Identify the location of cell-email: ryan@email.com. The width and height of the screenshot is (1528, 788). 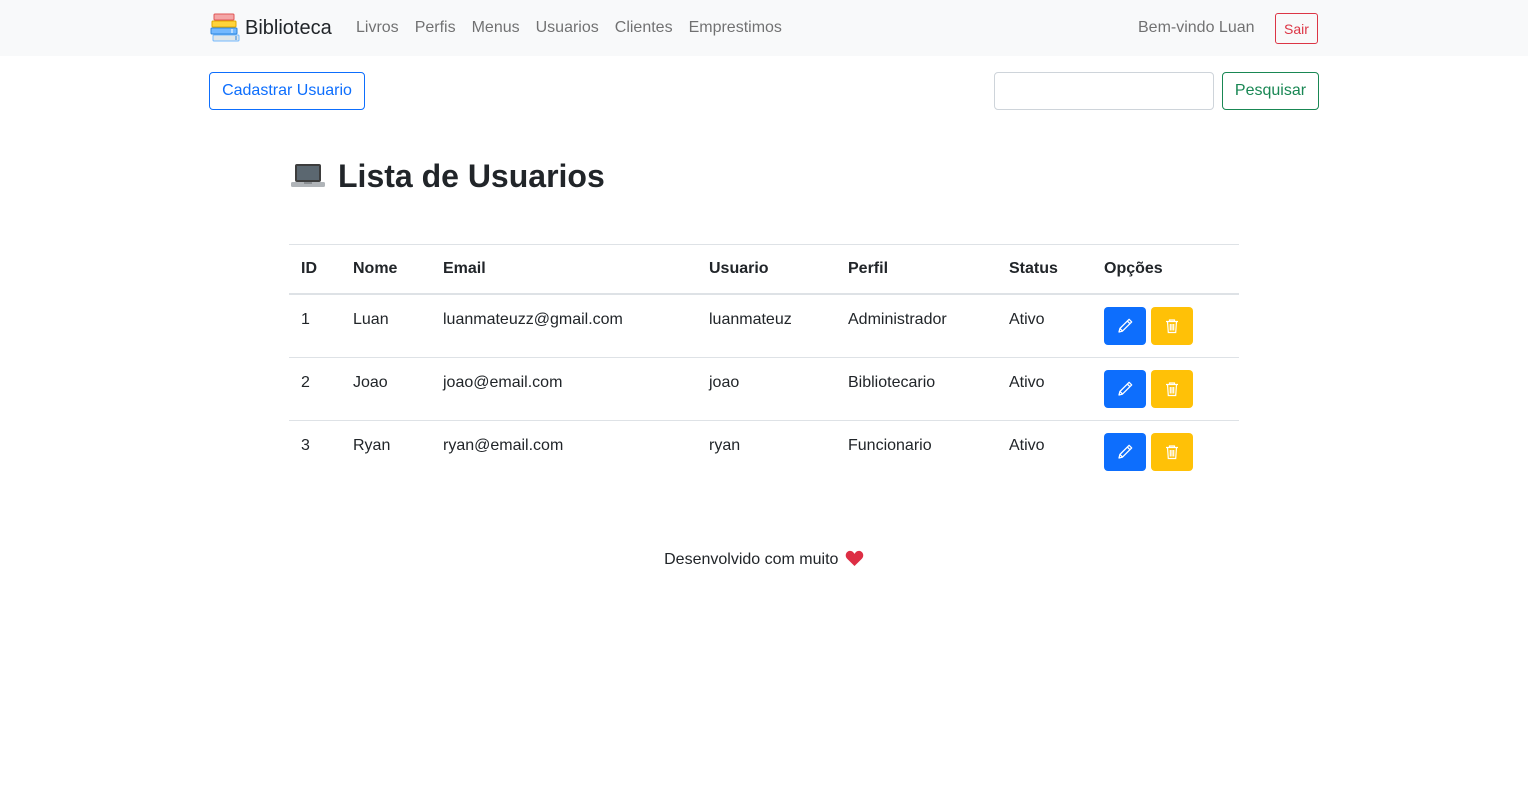
(503, 445).